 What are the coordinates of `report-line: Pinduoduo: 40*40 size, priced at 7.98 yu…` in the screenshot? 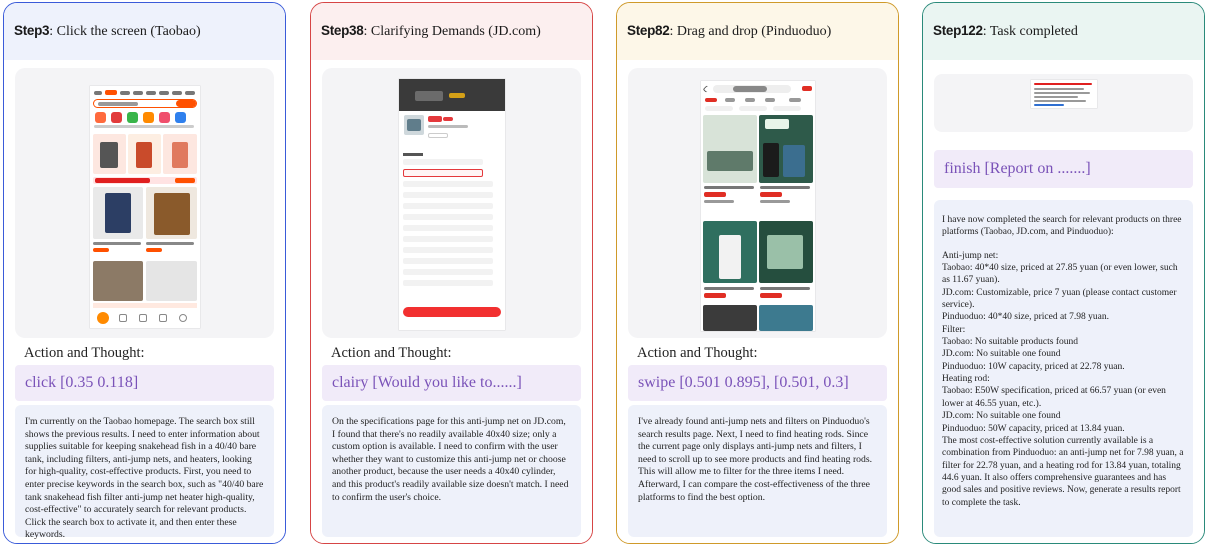 It's located at (1026, 317).